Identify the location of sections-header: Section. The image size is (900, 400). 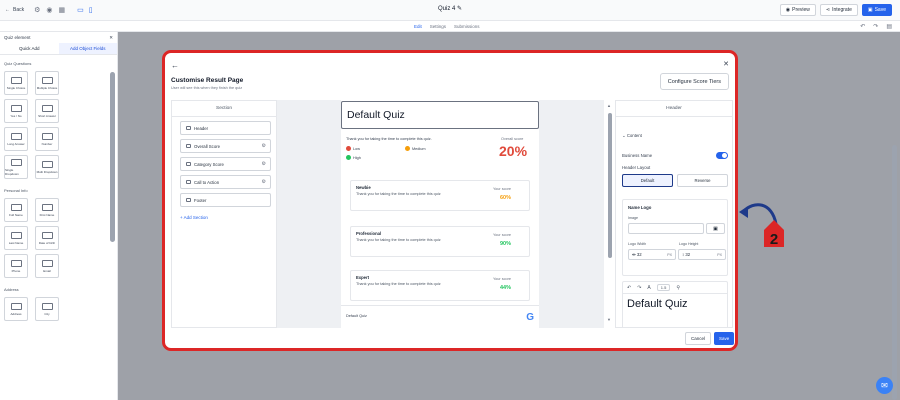
(224, 109).